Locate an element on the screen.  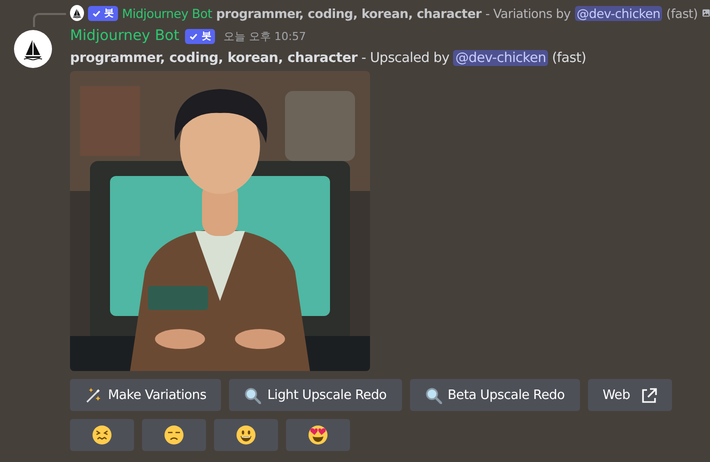
action-button: Beta Upscale Redo is located at coordinates (495, 395).